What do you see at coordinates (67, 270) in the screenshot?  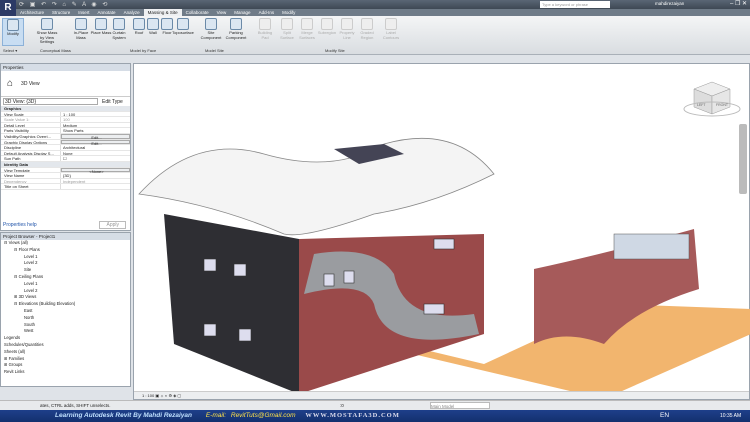 I see `browser-item: Site` at bounding box center [67, 270].